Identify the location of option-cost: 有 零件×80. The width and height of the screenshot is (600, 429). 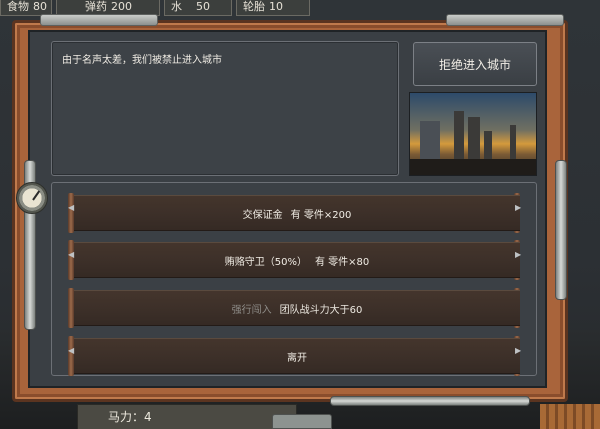
(342, 262).